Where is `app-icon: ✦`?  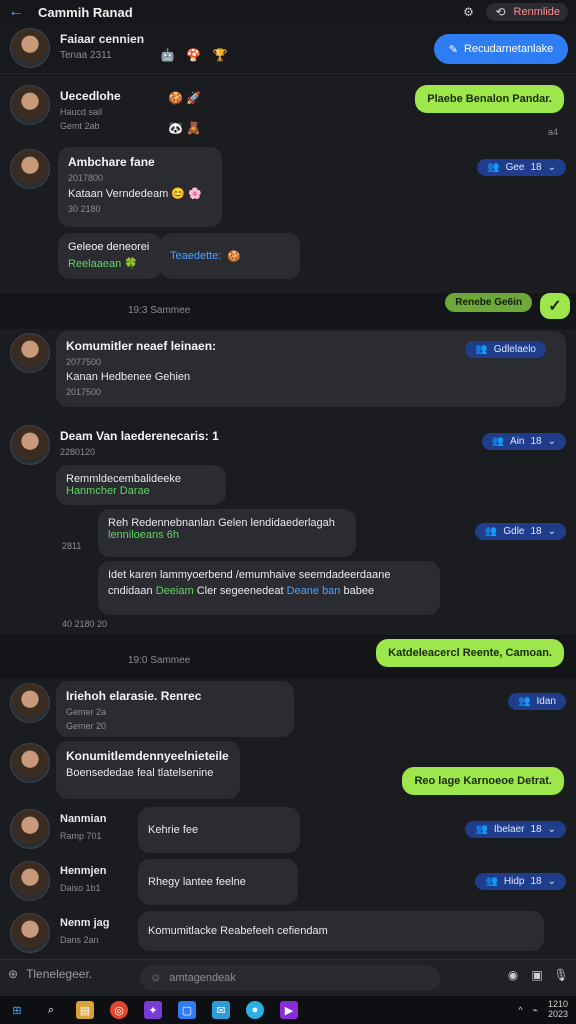
app-icon: ✦ is located at coordinates (153, 1010).